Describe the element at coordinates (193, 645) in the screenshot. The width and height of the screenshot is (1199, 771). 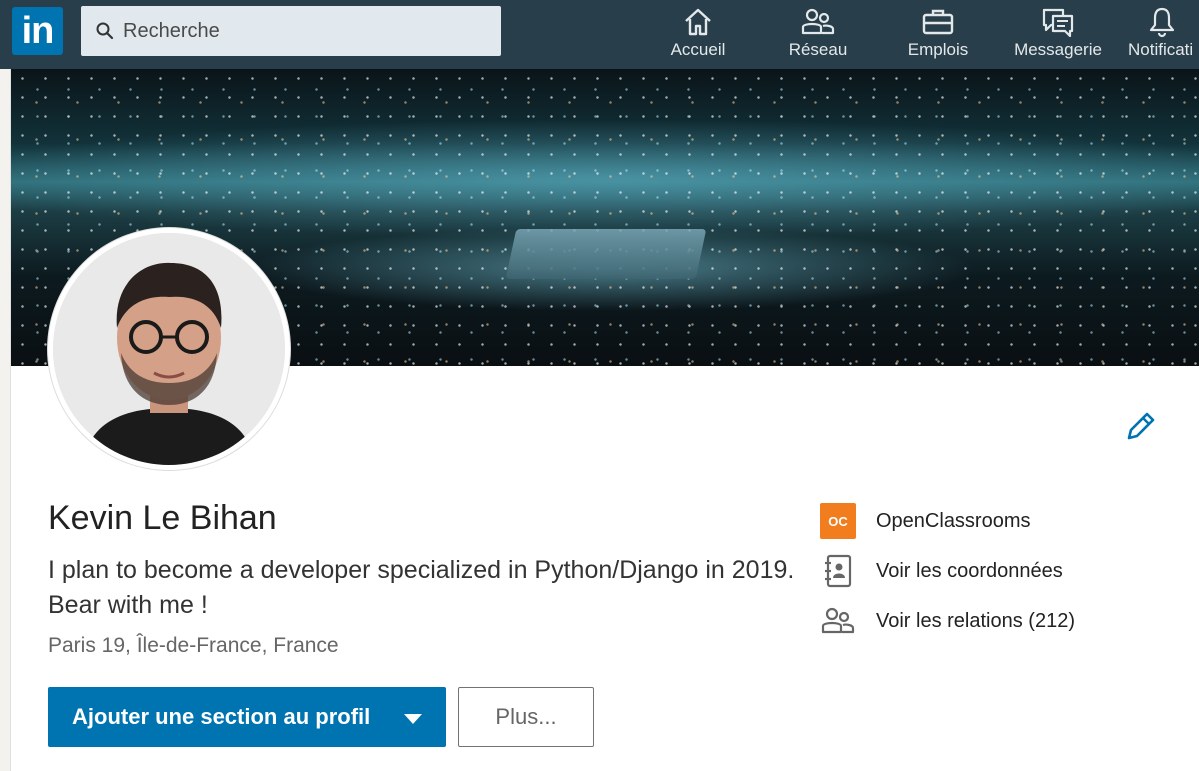
I see `profile-location: Paris 19, Île-de-France, France` at that location.